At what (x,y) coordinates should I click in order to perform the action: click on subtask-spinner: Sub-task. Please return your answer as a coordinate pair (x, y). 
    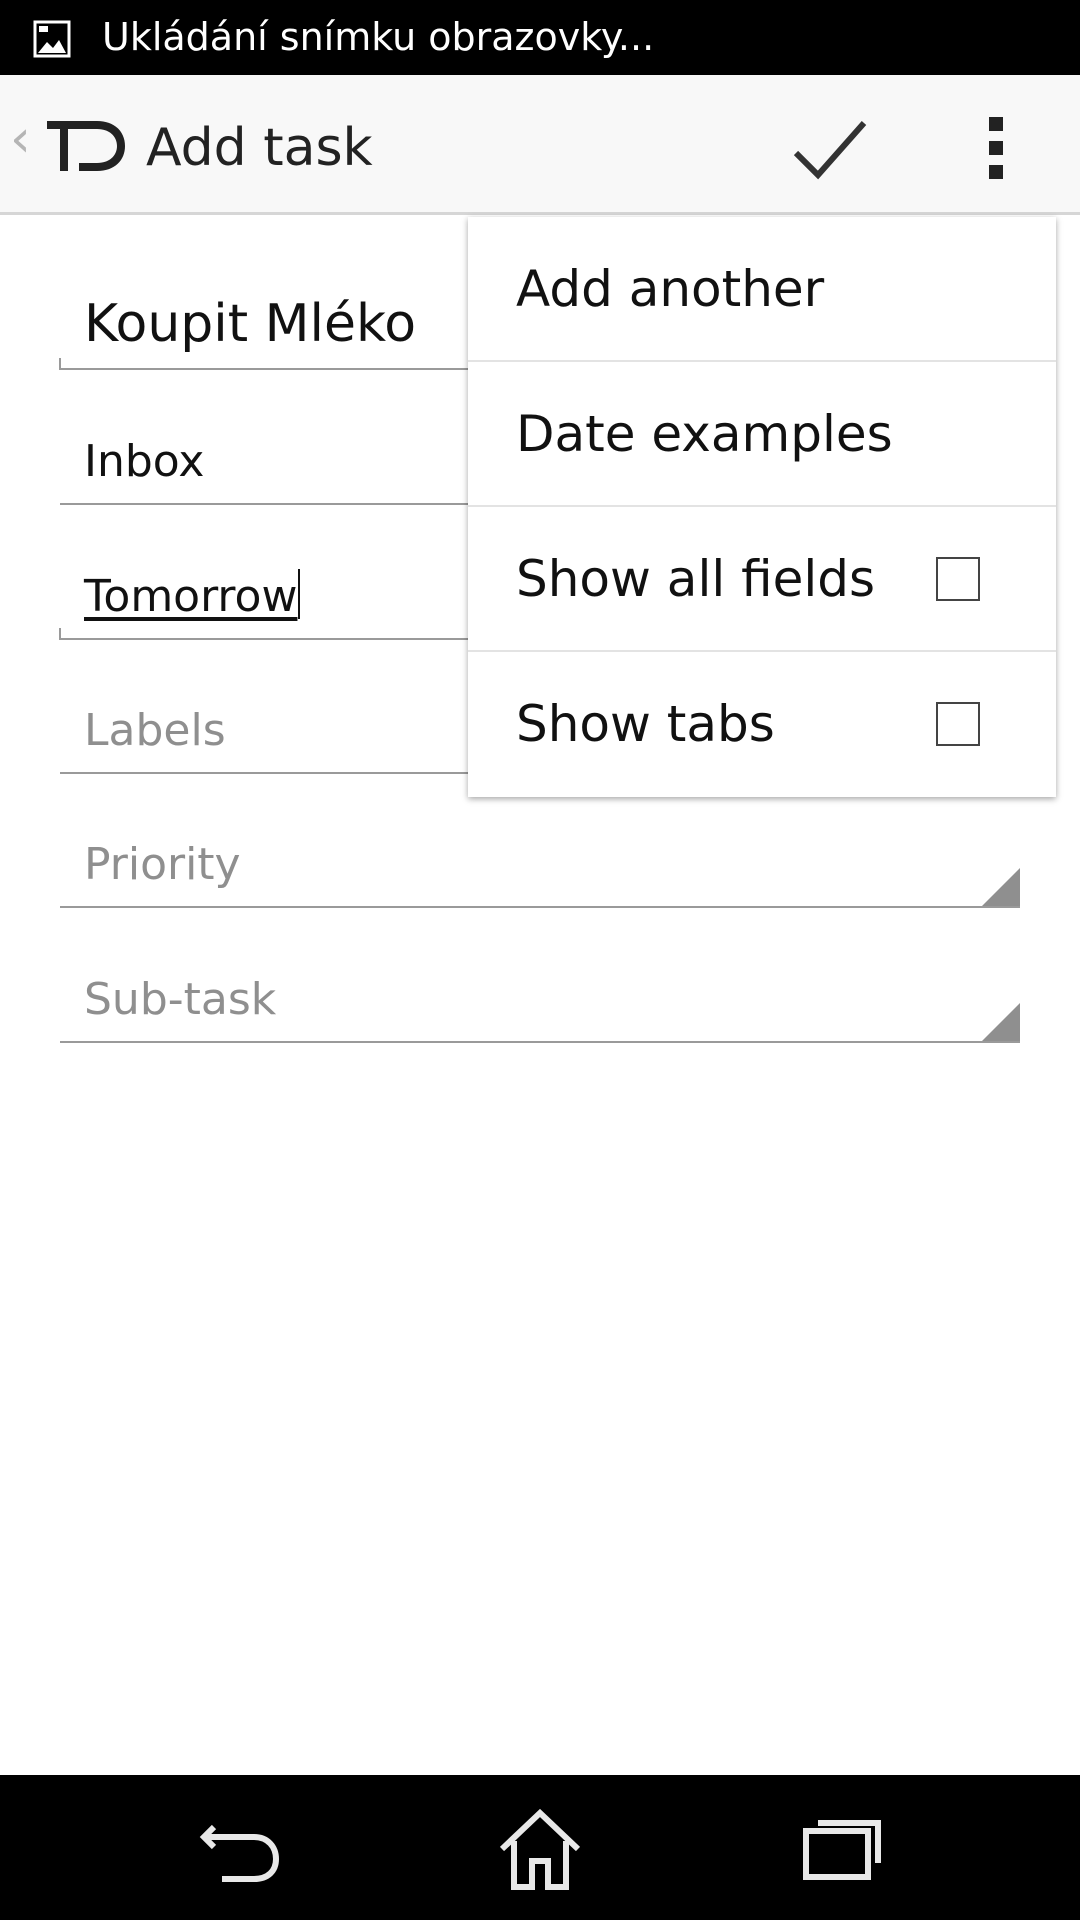
    Looking at the image, I should click on (540, 998).